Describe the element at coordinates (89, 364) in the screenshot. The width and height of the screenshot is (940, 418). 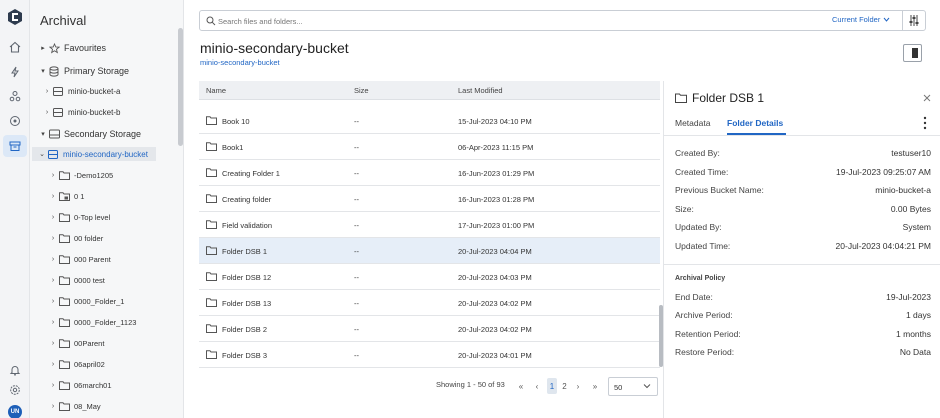
I see `tree-item-label: 06april02` at that location.